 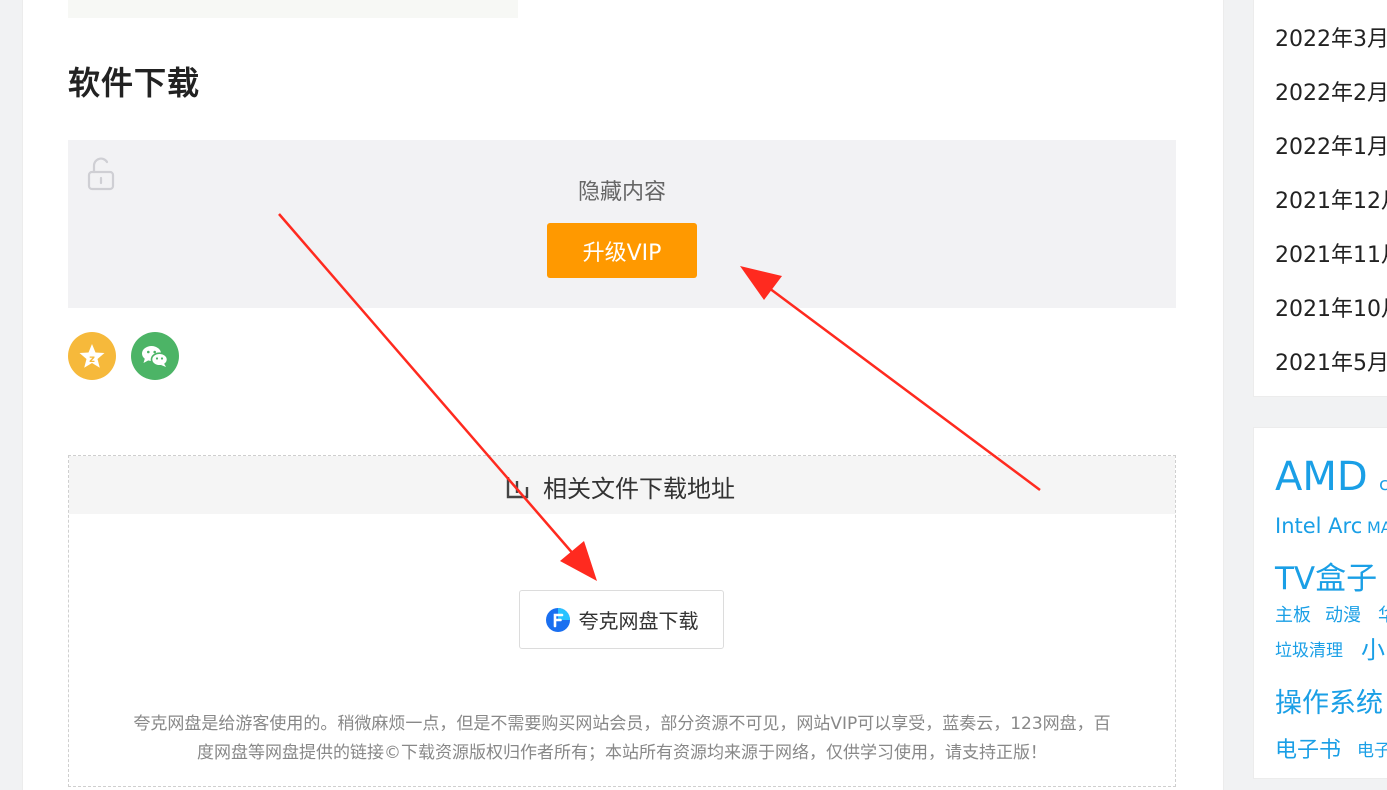 What do you see at coordinates (1318, 526) in the screenshot?
I see `tag-link: Intel Arc` at bounding box center [1318, 526].